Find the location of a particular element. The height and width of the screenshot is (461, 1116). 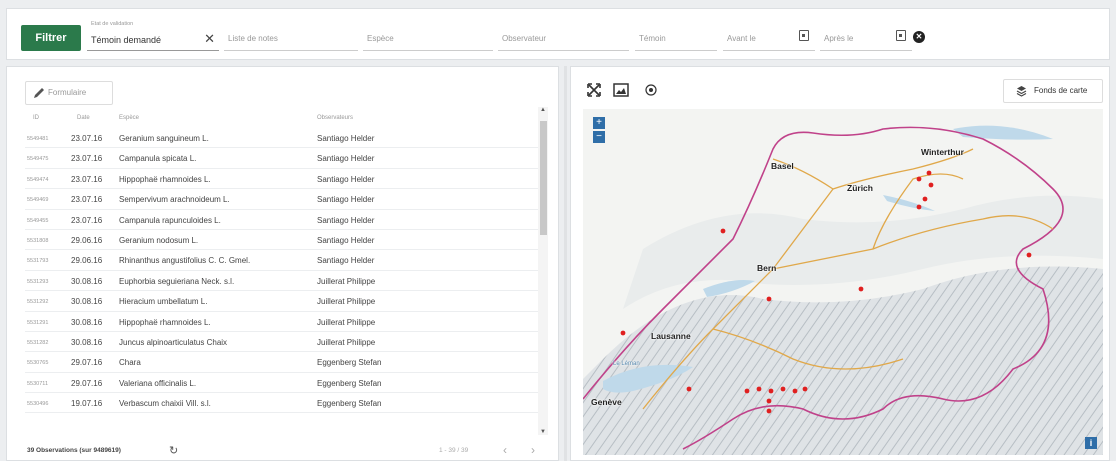

refresh-icon: ↻ is located at coordinates (173, 450).